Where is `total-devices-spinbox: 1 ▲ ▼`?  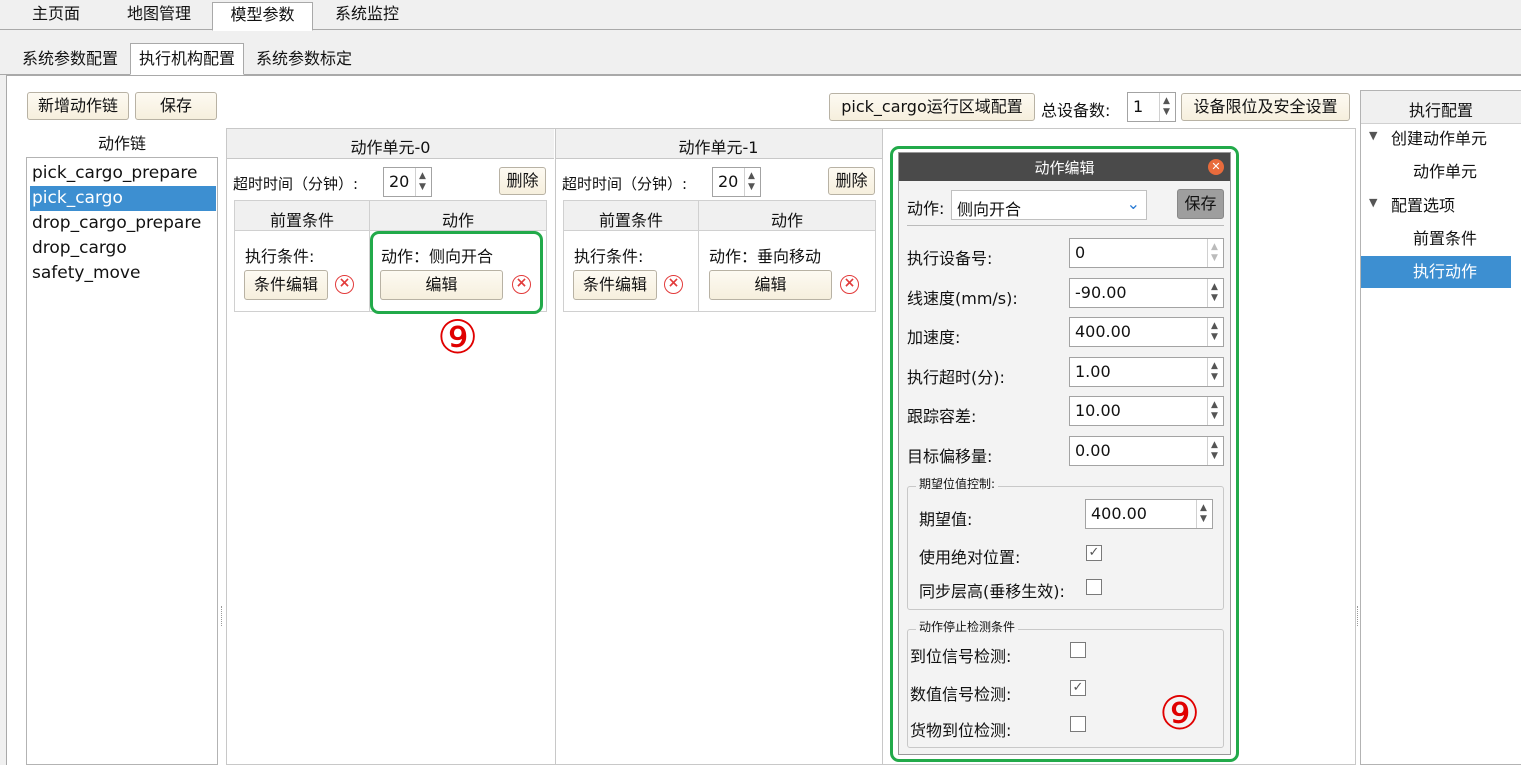 total-devices-spinbox: 1 ▲ ▼ is located at coordinates (1151, 107).